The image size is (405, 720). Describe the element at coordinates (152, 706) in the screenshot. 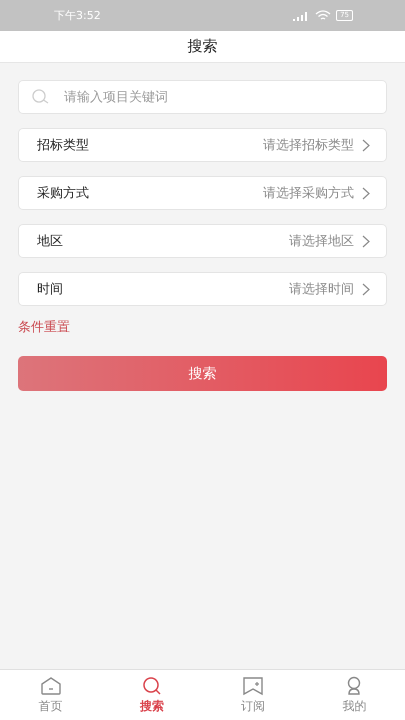

I see `tab-label: 搜索` at that location.